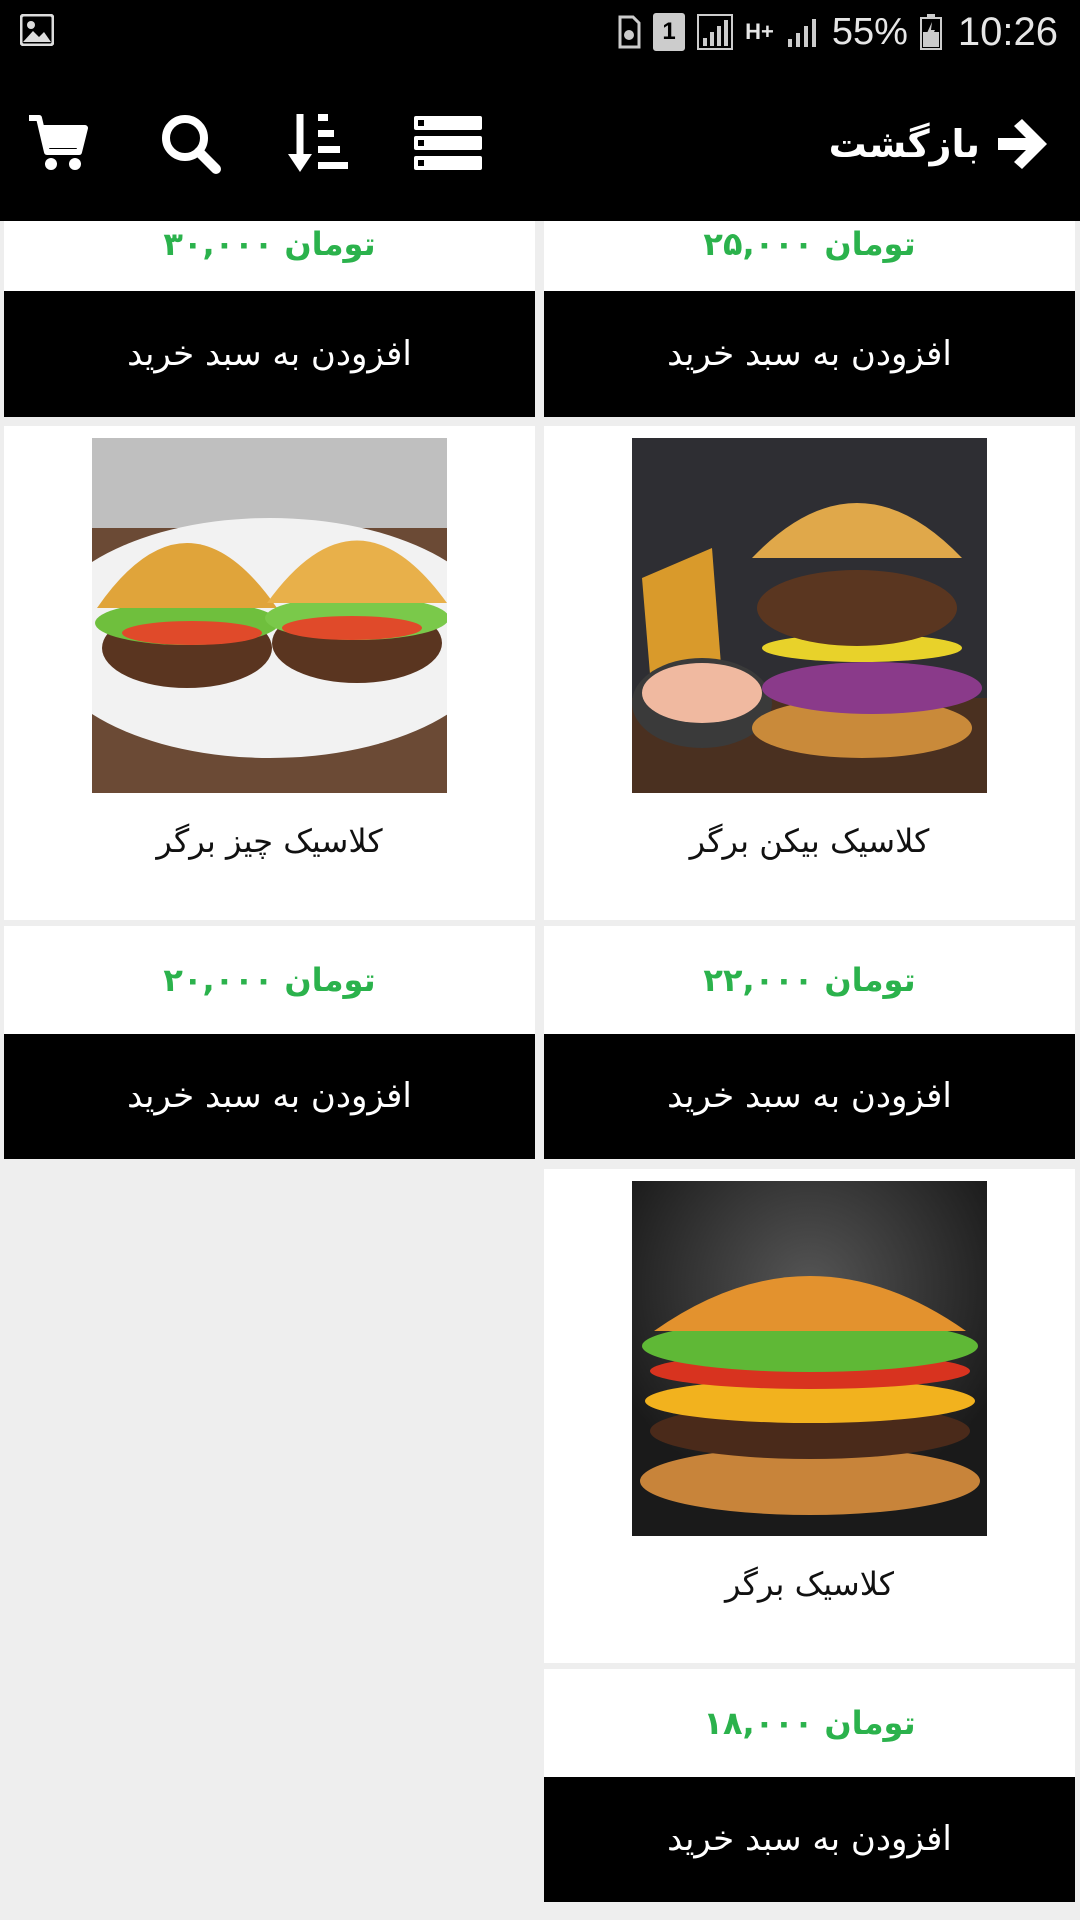 The height and width of the screenshot is (1920, 1080). I want to click on gallery-icon, so click(37, 30).